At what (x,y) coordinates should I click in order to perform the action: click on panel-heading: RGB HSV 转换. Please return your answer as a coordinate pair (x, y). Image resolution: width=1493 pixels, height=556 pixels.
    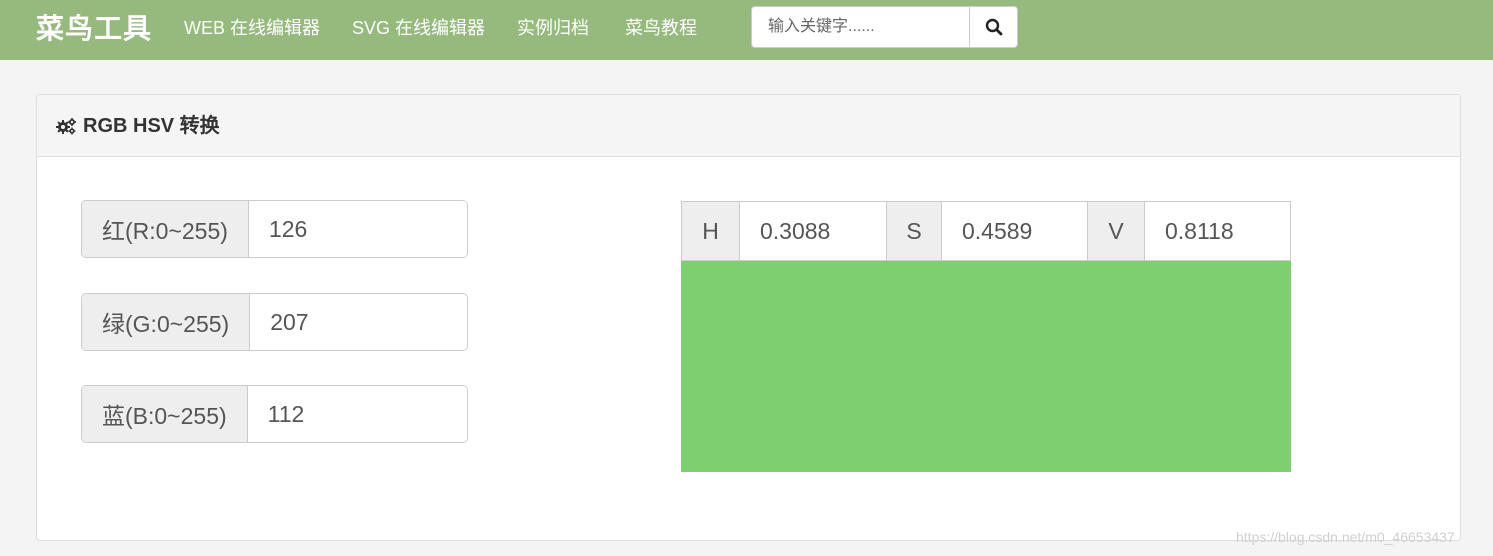
    Looking at the image, I should click on (748, 126).